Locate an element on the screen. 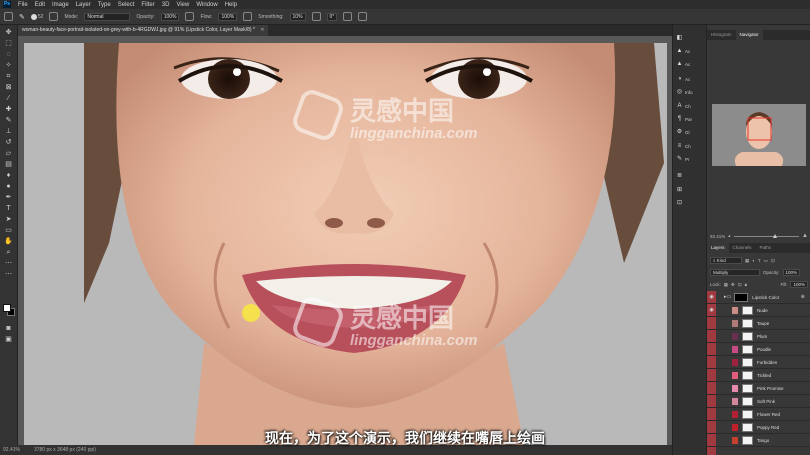 Image resolution: width=810 pixels, height=455 pixels. layer-row: Flower Red is located at coordinates (758, 414).